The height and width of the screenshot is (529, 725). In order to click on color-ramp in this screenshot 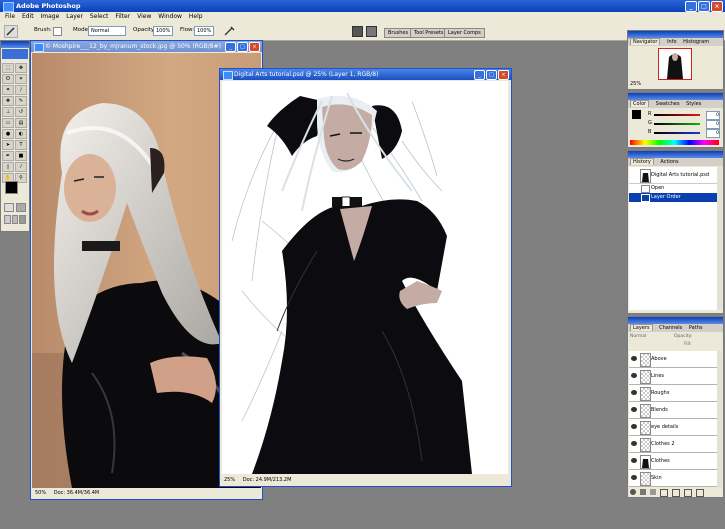, I will do `click(674, 142)`.